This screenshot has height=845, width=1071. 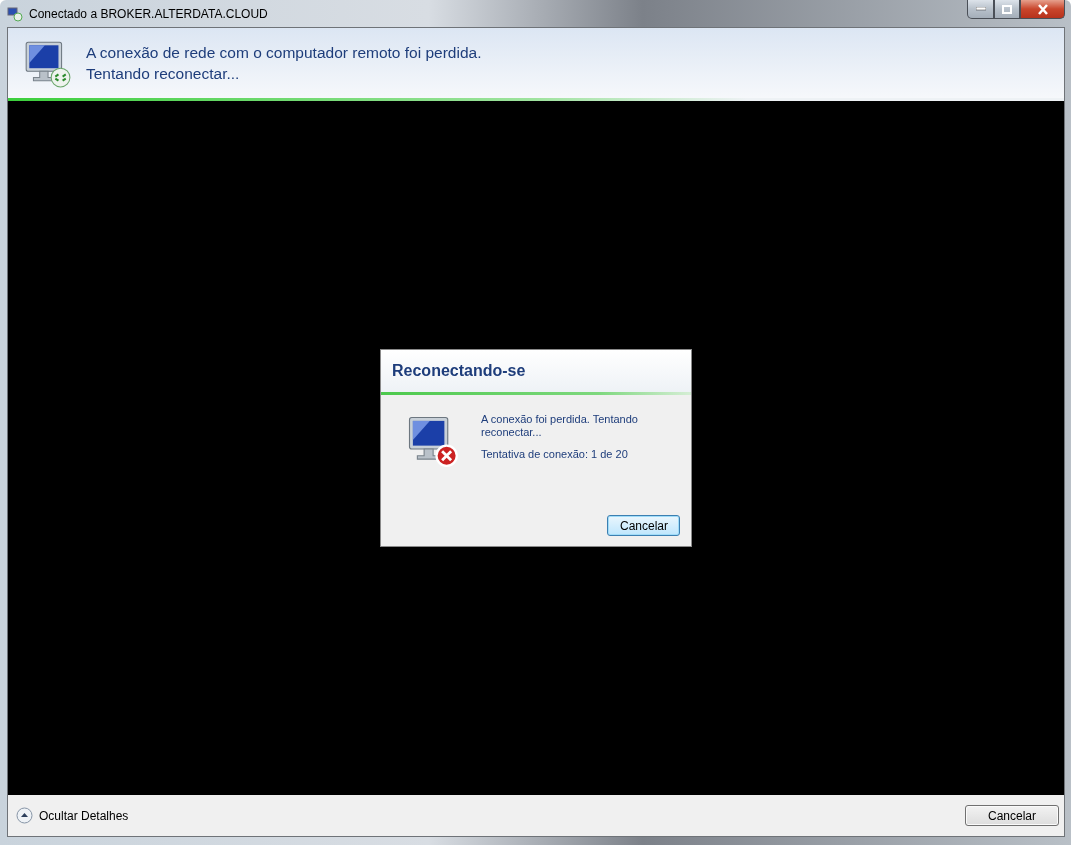 I want to click on hide-details-toggle: Ocultar Detalhes, so click(x=72, y=815).